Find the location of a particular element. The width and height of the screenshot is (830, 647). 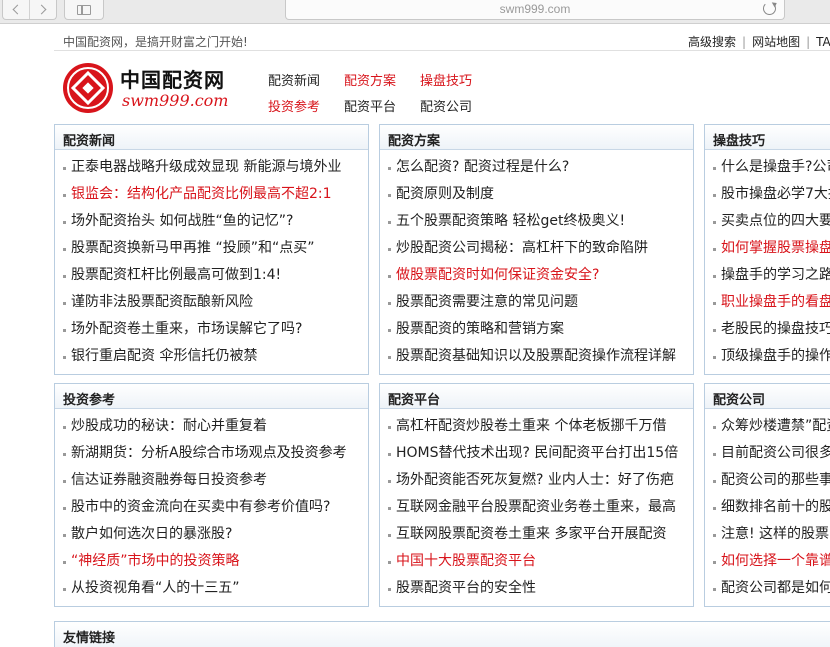

list-item: 信达证券融资融券每日投资参考 is located at coordinates (215, 480).